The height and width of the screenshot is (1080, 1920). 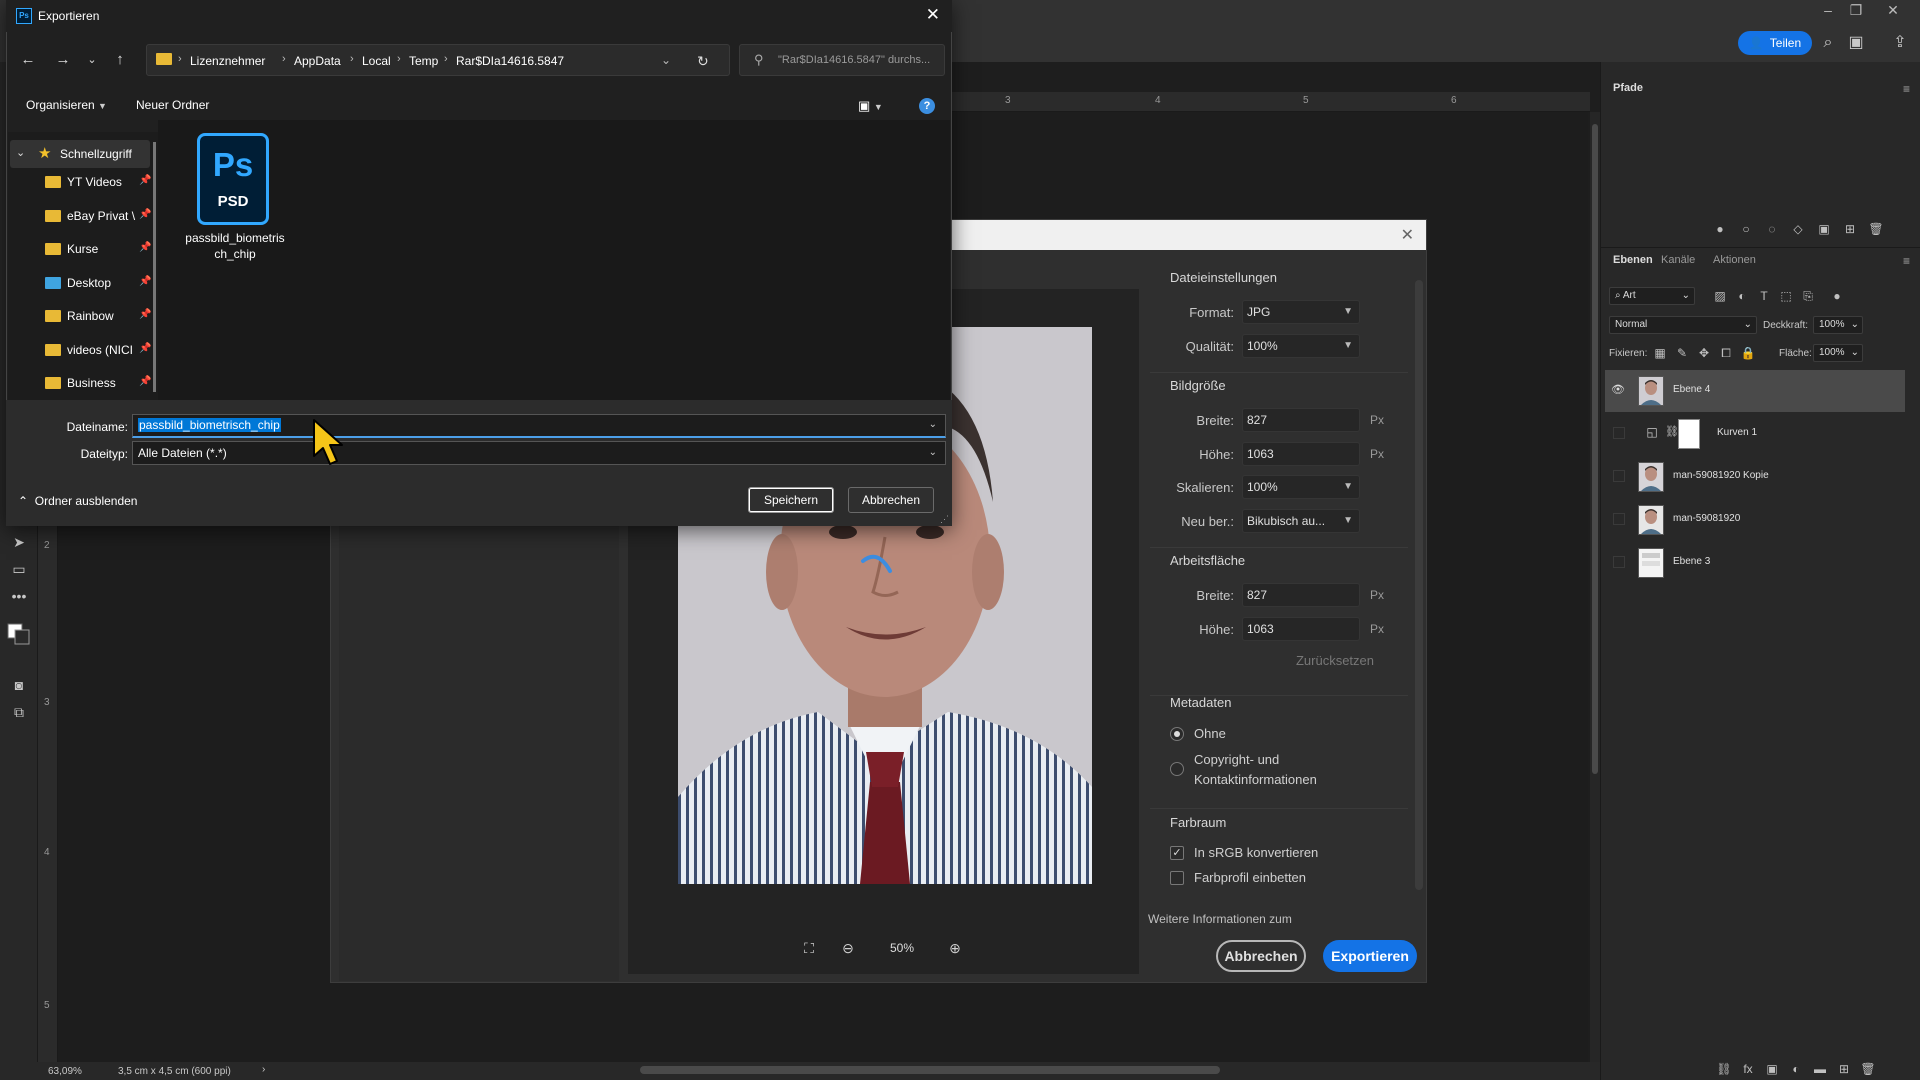 I want to click on move-tool-icon: ➤, so click(x=19, y=542).